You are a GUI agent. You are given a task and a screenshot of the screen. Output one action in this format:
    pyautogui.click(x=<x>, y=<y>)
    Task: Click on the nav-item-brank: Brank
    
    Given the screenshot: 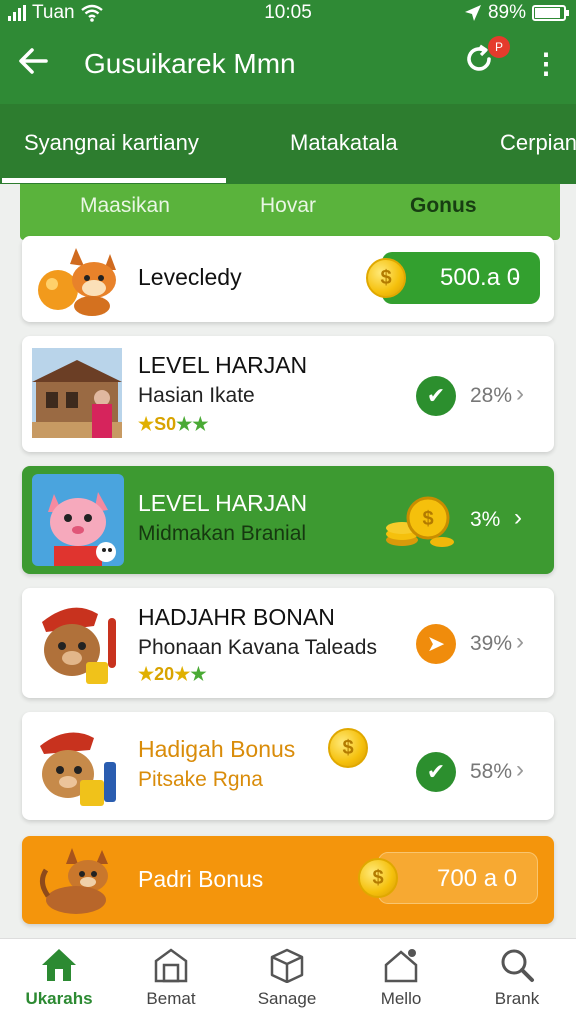 What is the action you would take?
    pyautogui.click(x=517, y=978)
    